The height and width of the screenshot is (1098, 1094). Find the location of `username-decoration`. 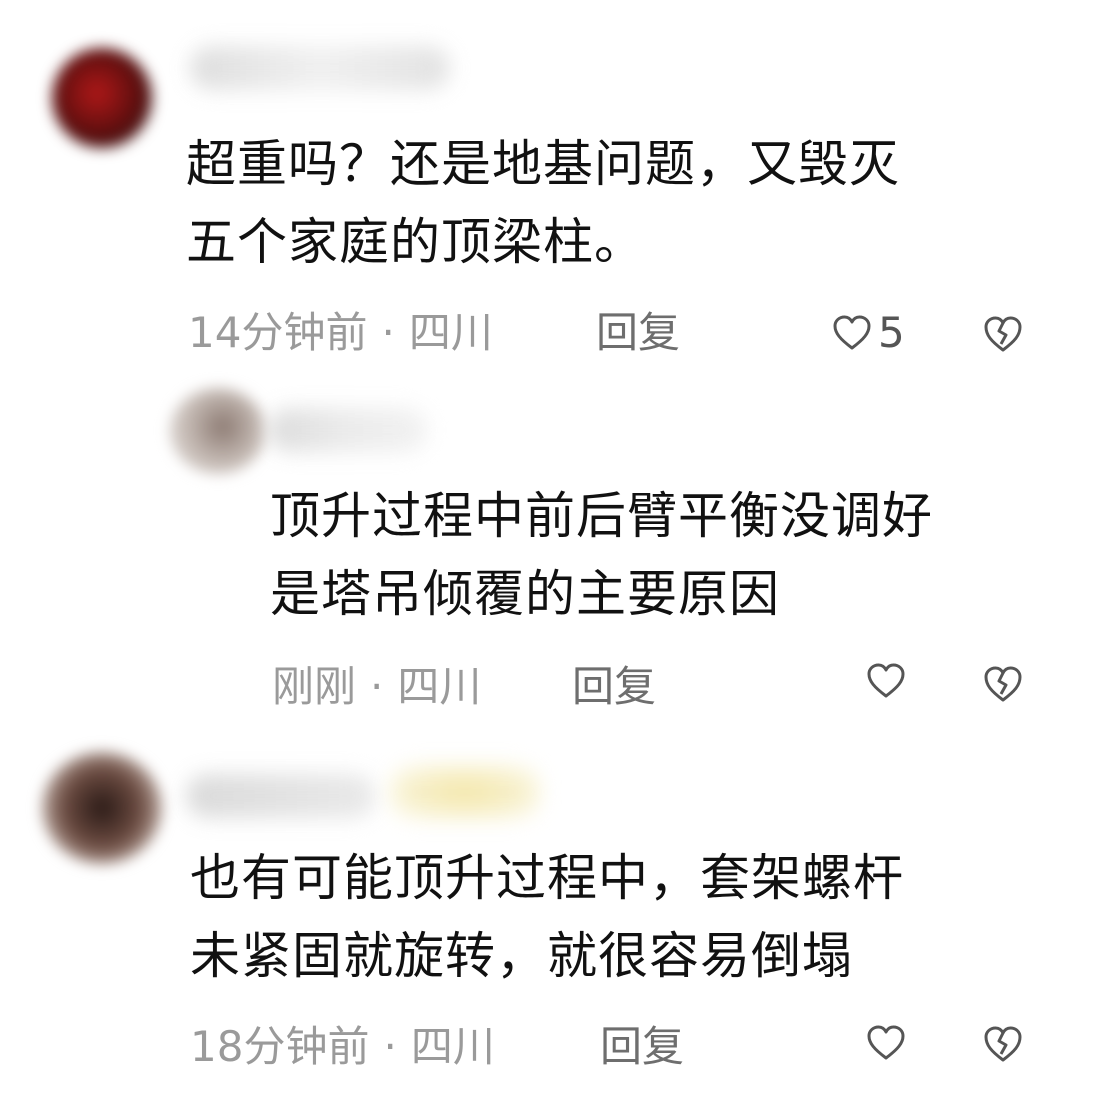

username-decoration is located at coordinates (465, 792).